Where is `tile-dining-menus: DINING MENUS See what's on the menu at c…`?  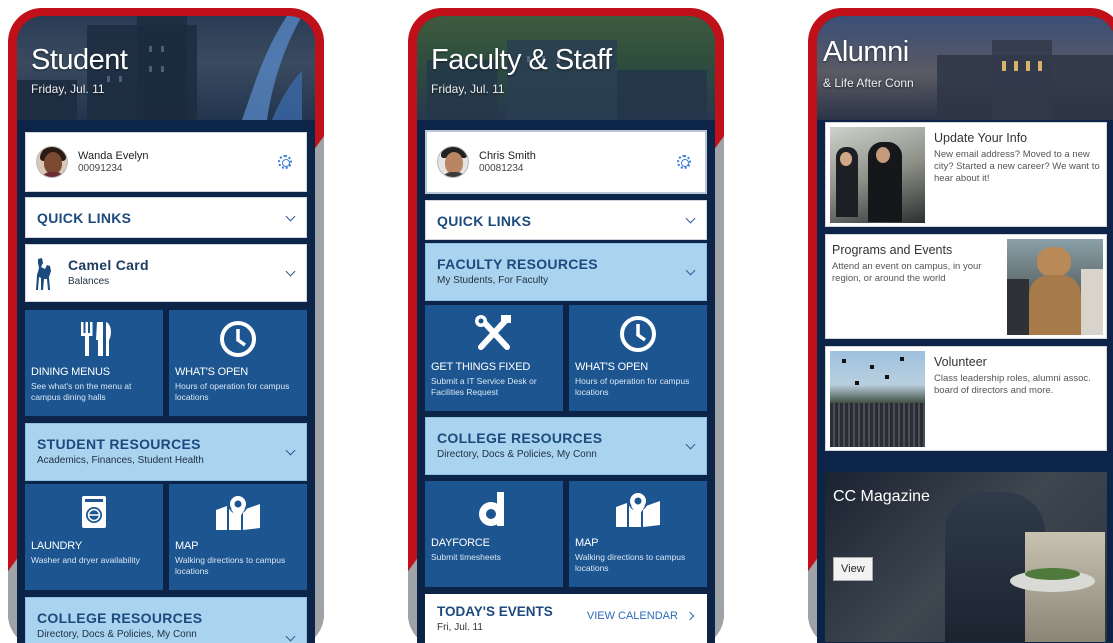
tile-dining-menus: DINING MENUS See what's on the menu at c… is located at coordinates (94, 363).